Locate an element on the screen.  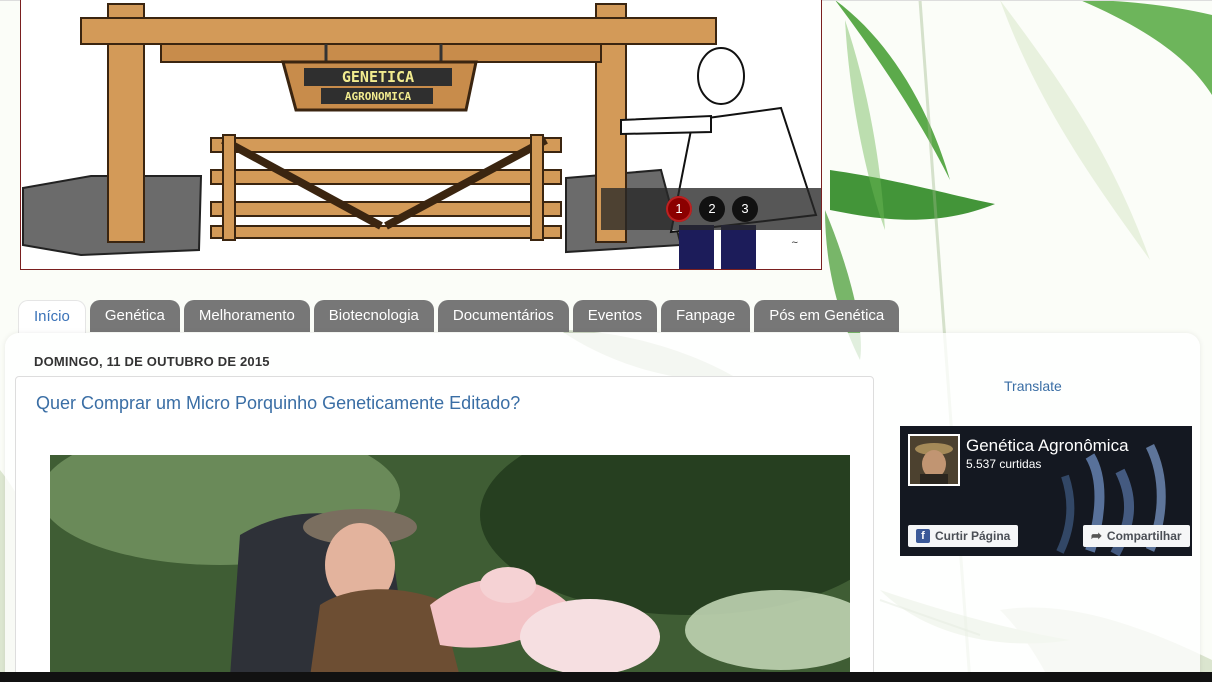
facebook-like-page-button: f Curtir Página is located at coordinates (963, 536).